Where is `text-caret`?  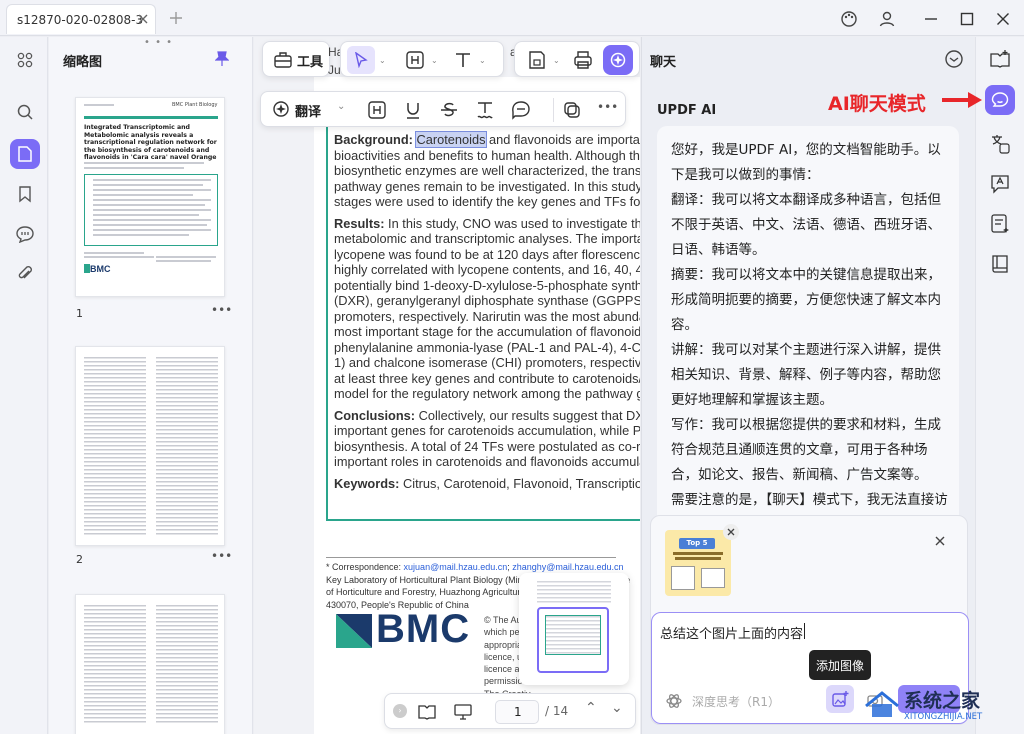
text-caret is located at coordinates (804, 631).